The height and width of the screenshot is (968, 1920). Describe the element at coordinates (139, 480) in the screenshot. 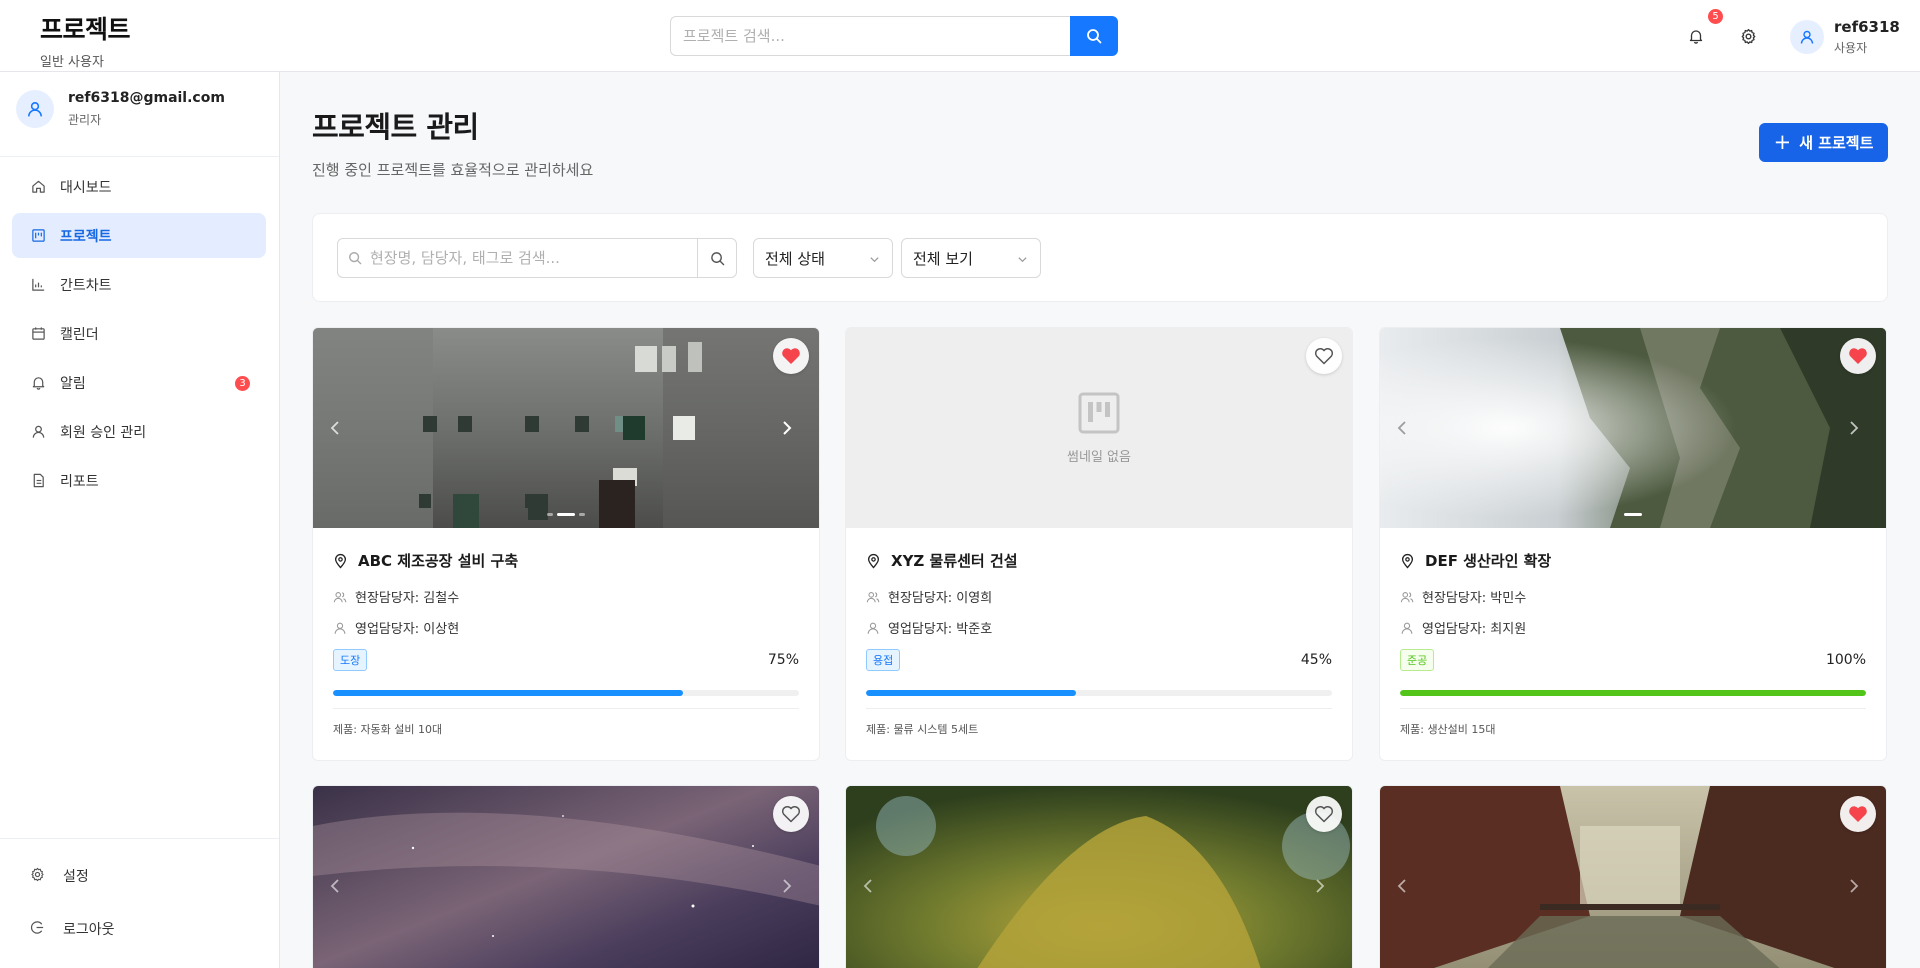

I see `sidebar-item-reports: 리포트` at that location.